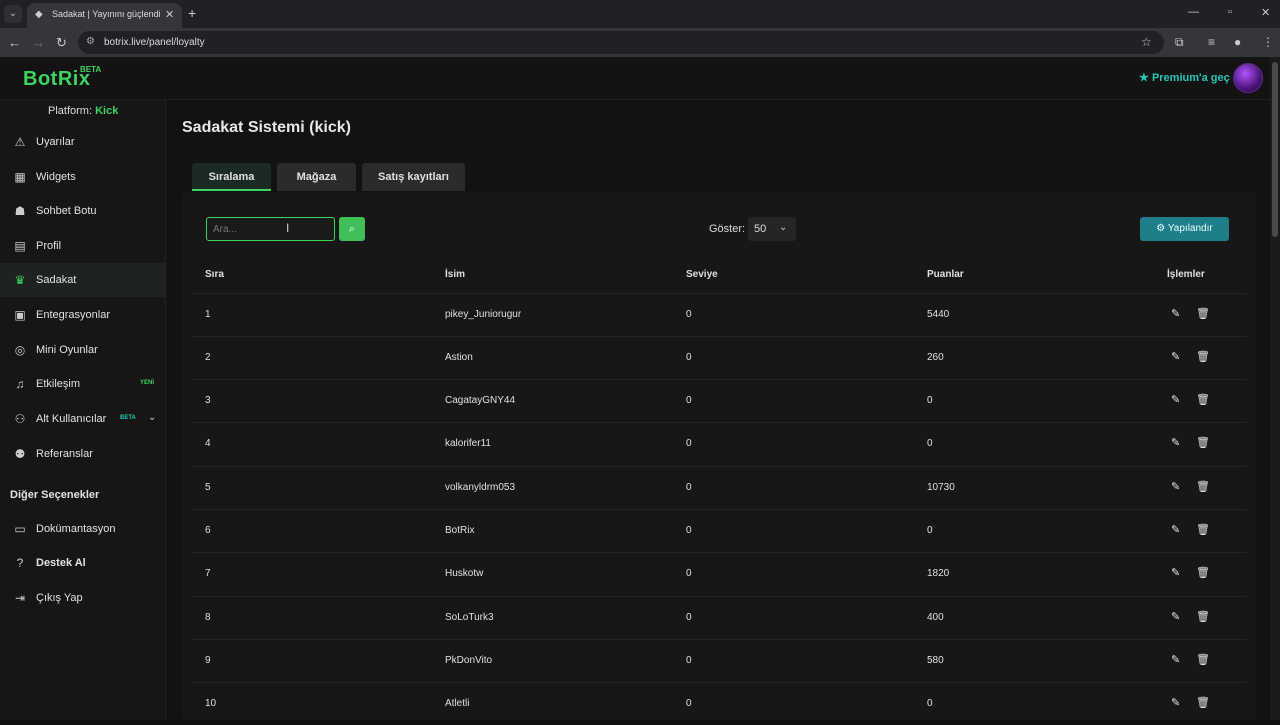 The width and height of the screenshot is (1280, 725). What do you see at coordinates (71, 419) in the screenshot?
I see `sidebar-item-label: Alt Kullanıcılar` at bounding box center [71, 419].